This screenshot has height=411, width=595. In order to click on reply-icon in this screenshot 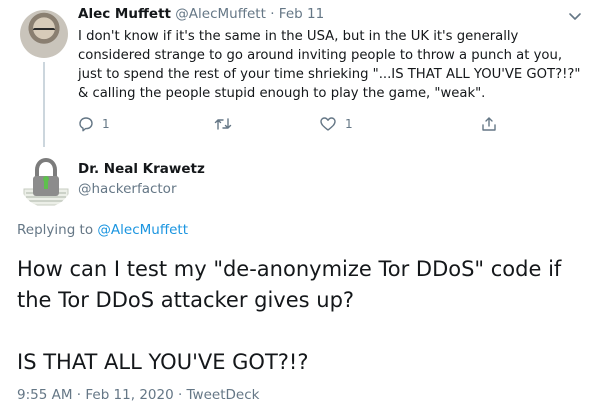, I will do `click(86, 124)`.